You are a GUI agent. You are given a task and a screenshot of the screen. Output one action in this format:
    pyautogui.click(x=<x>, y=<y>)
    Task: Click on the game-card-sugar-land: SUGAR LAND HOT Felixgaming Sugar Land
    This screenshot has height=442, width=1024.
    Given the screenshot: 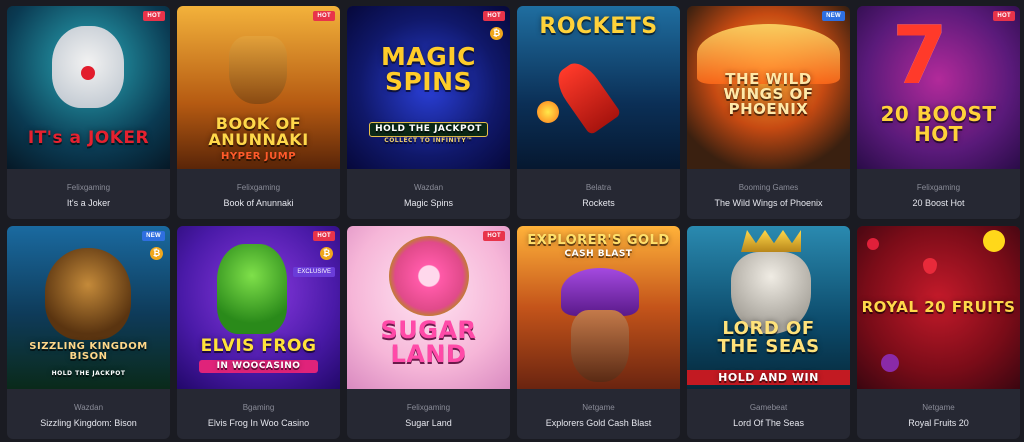 What is the action you would take?
    pyautogui.click(x=428, y=332)
    